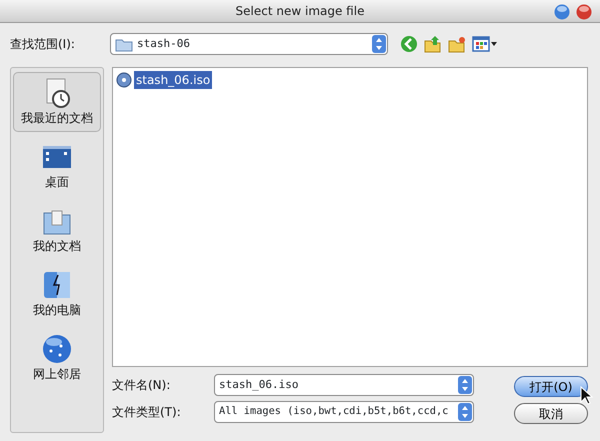 This screenshot has width=600, height=441. What do you see at coordinates (57, 230) in the screenshot?
I see `places-item: 我的文档` at bounding box center [57, 230].